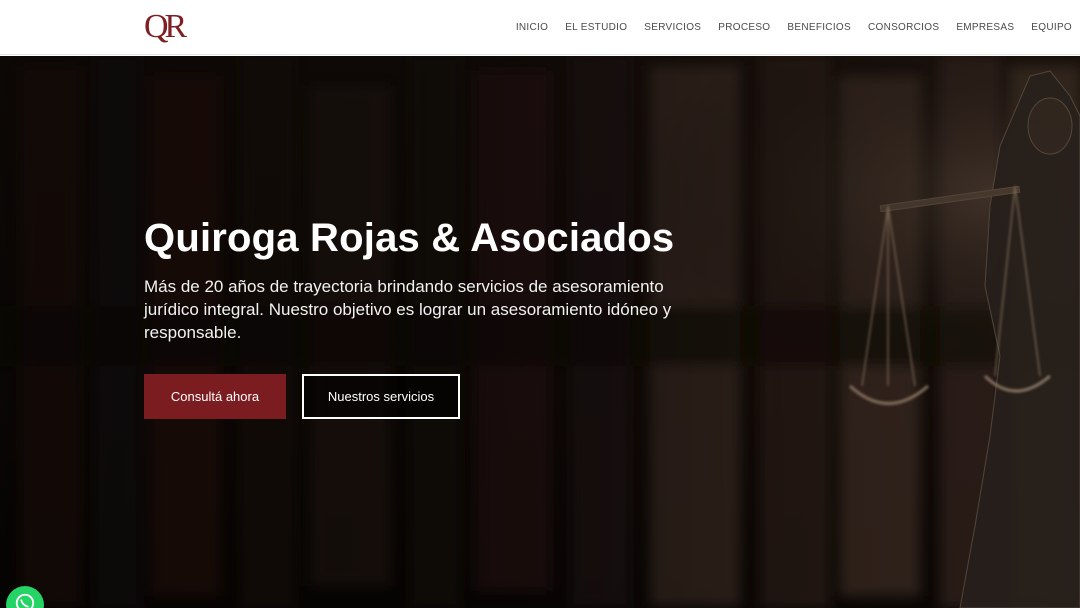 The height and width of the screenshot is (608, 1080). I want to click on nav-item-inicio: INICIO, so click(532, 27).